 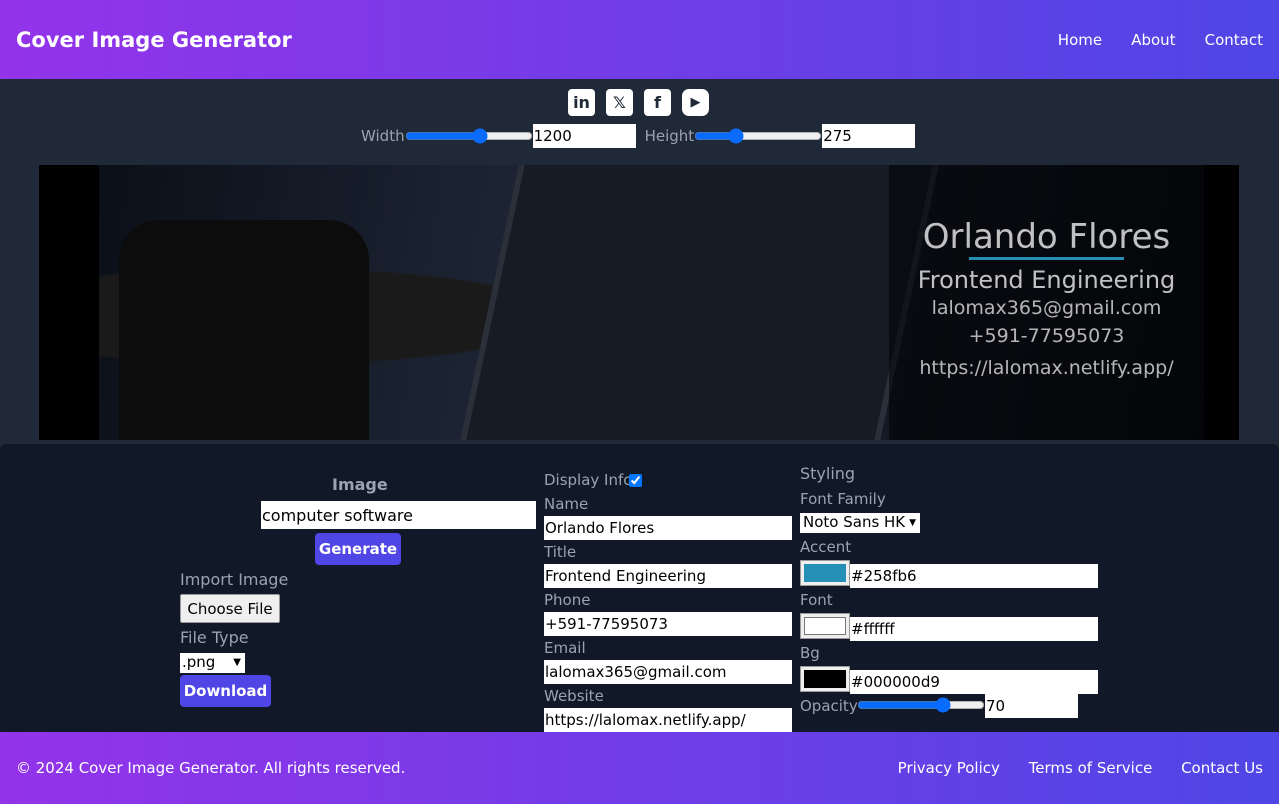 I want to click on name-label: Name, so click(x=566, y=504).